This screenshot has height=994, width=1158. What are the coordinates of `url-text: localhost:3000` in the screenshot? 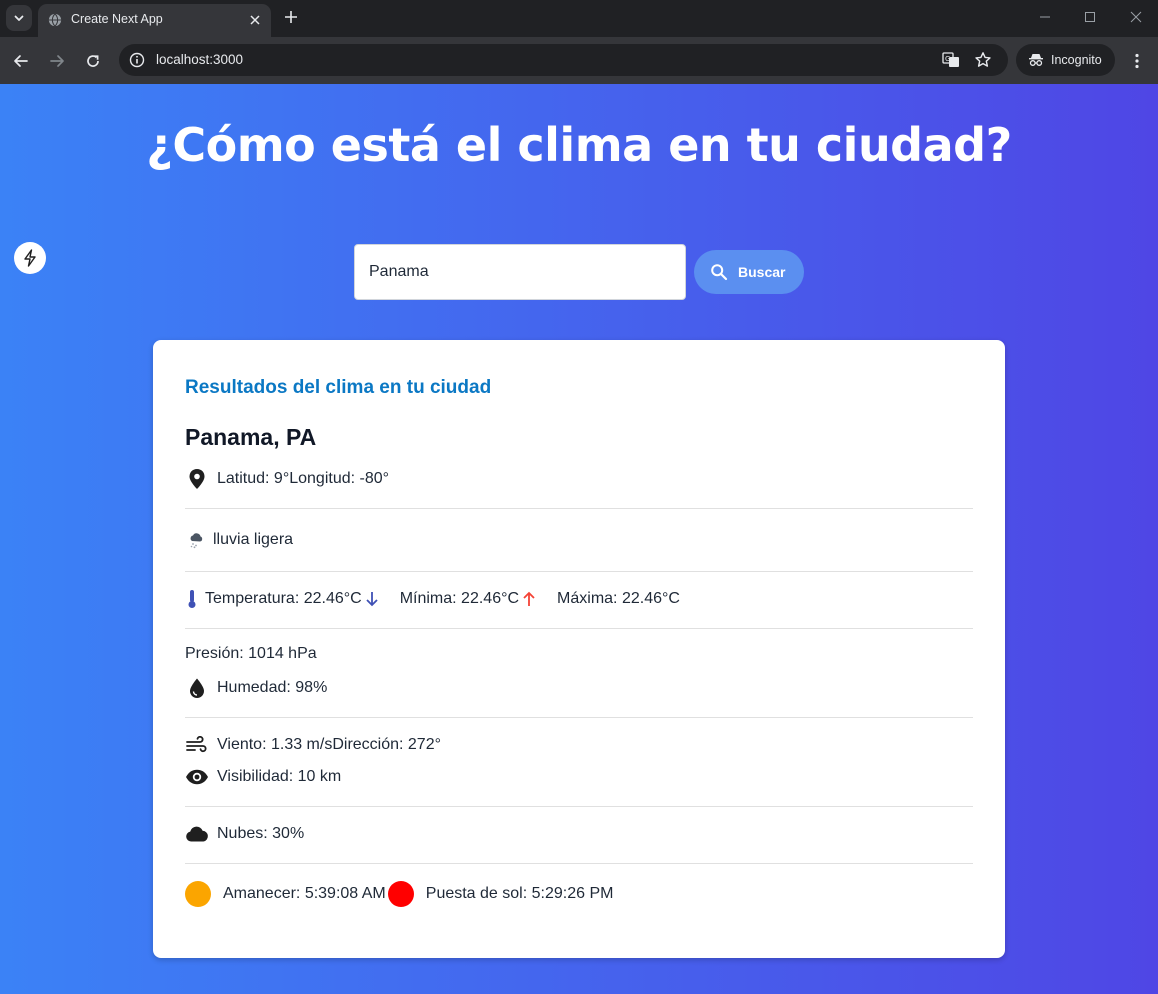 It's located at (200, 59).